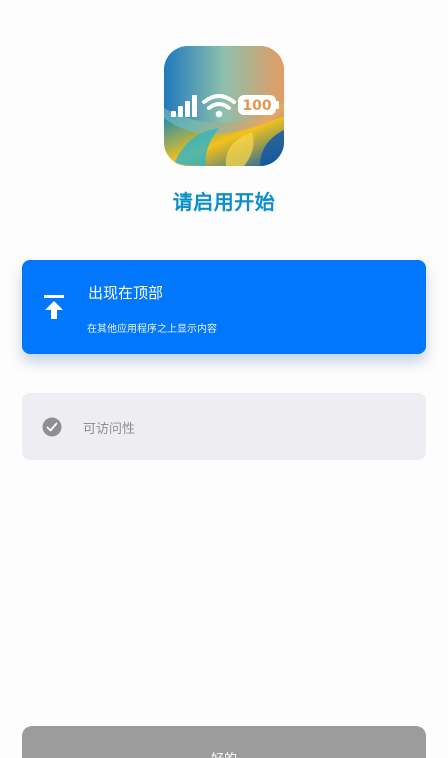 The image size is (448, 758). What do you see at coordinates (126, 293) in the screenshot?
I see `option-top-label: 出现在顶部` at bounding box center [126, 293].